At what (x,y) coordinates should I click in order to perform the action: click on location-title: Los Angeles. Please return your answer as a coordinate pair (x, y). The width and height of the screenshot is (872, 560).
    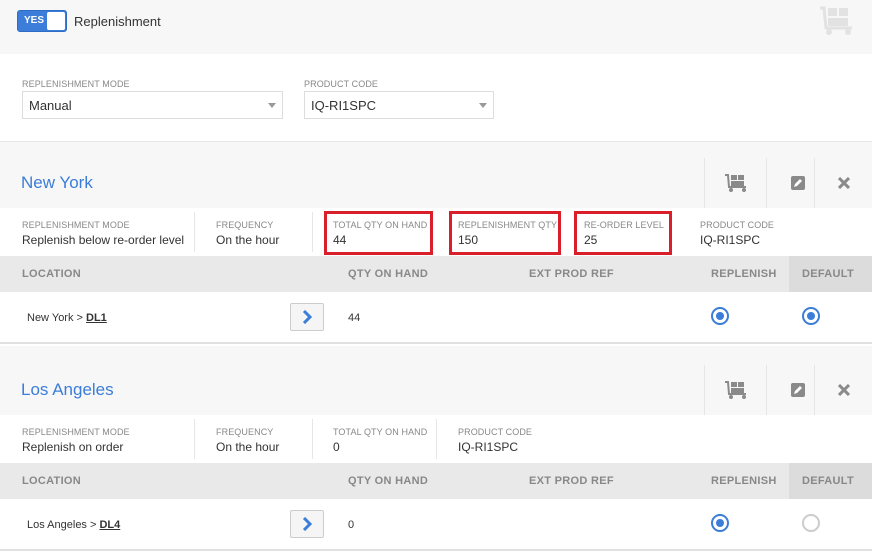
    Looking at the image, I should click on (67, 389).